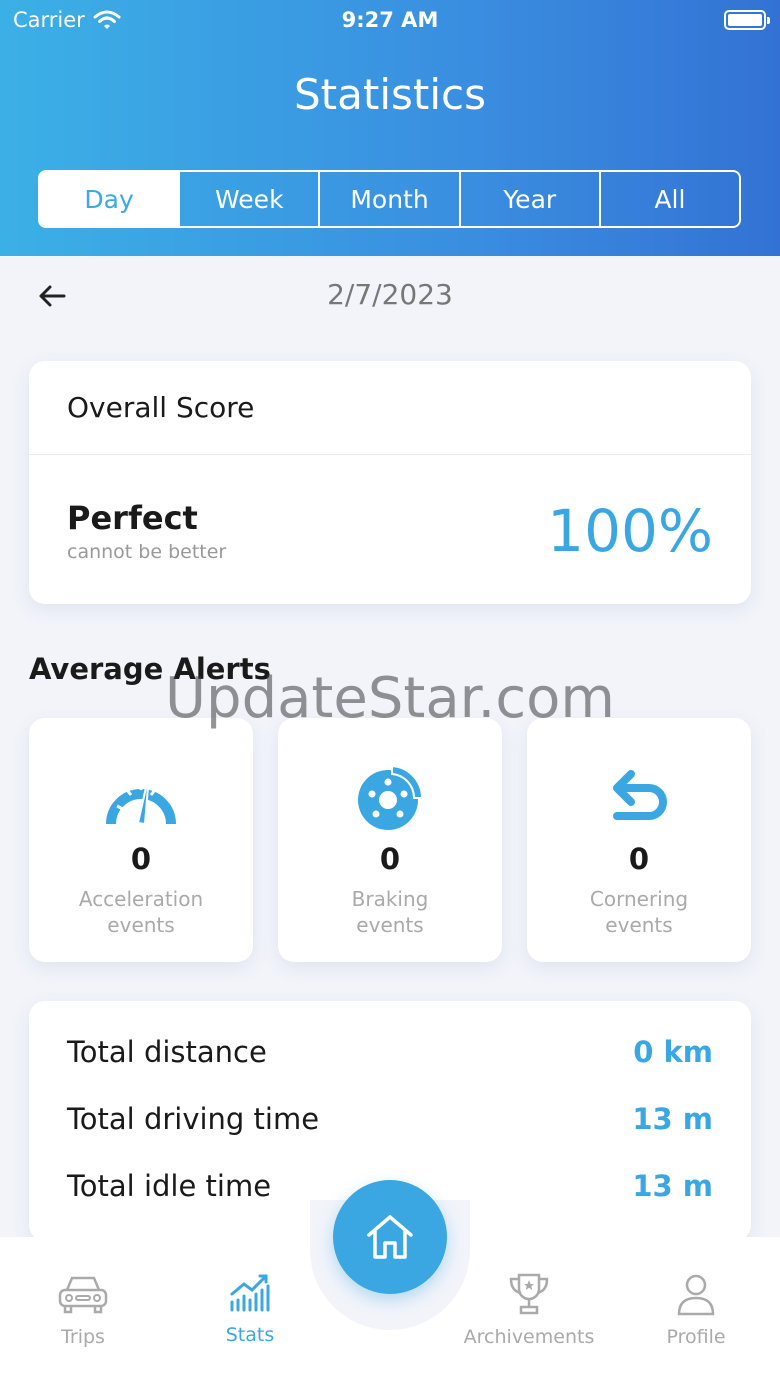  I want to click on date-navigator: 2/7/2023, so click(390, 295).